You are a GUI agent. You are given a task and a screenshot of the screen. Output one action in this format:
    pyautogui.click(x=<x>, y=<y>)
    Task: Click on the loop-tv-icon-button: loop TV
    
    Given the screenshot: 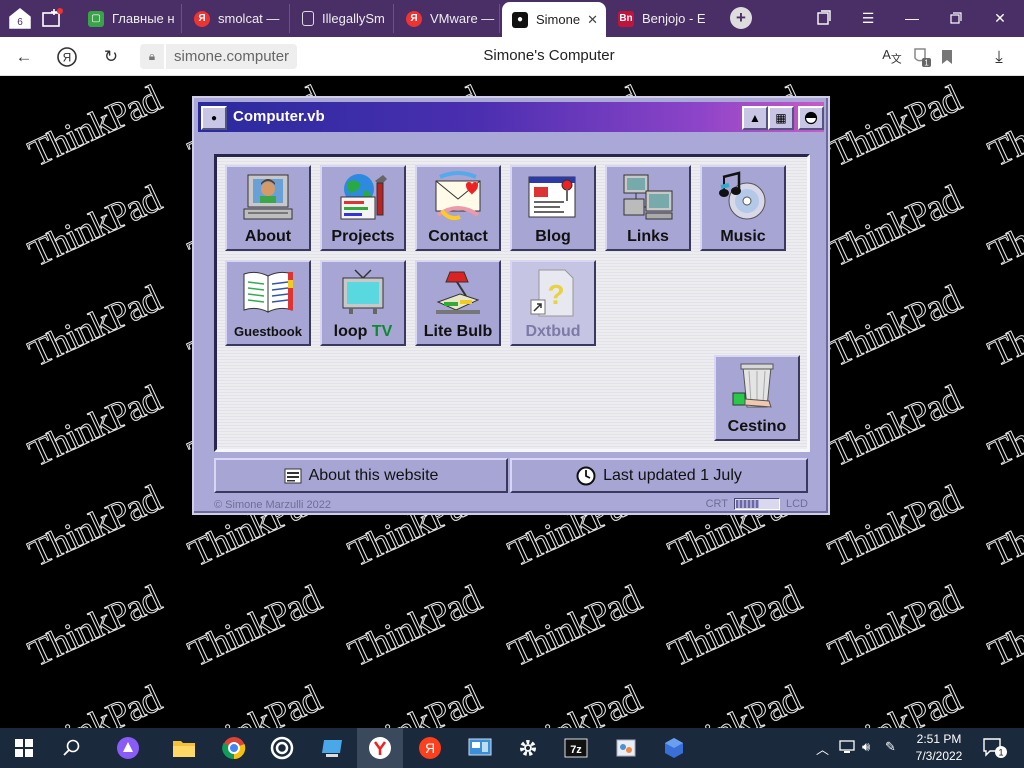 What is the action you would take?
    pyautogui.click(x=363, y=303)
    